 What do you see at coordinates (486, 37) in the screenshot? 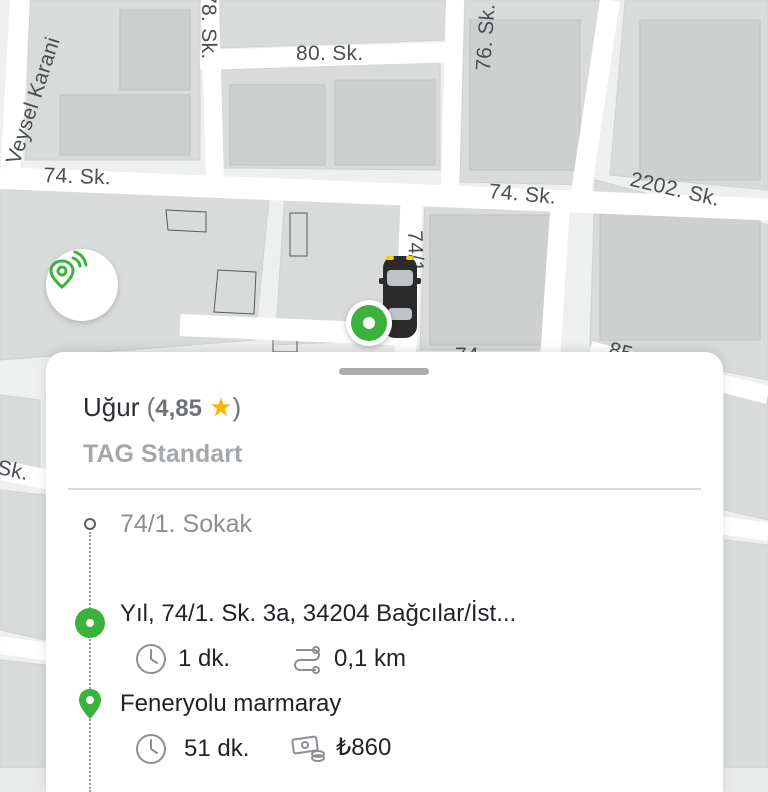
I see `street-label: 76. Sk.` at bounding box center [486, 37].